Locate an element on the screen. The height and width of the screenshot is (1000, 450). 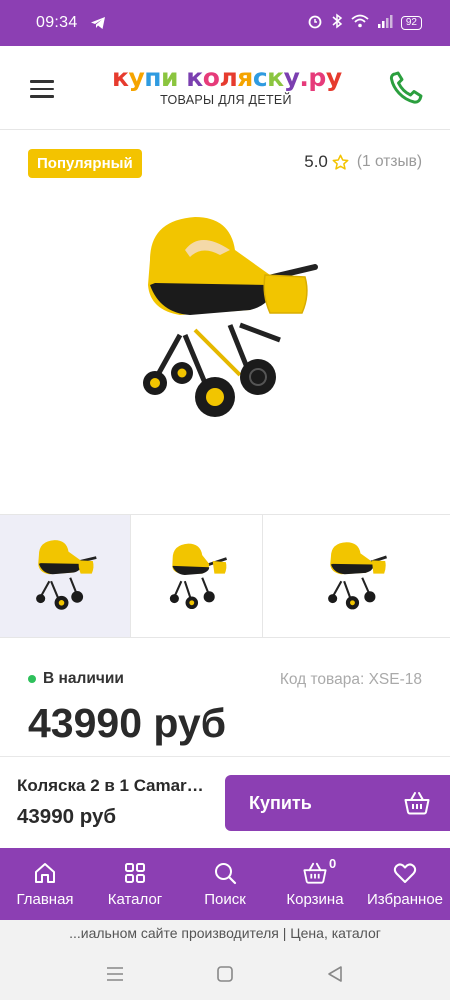
product-main-image is located at coordinates (225, 320).